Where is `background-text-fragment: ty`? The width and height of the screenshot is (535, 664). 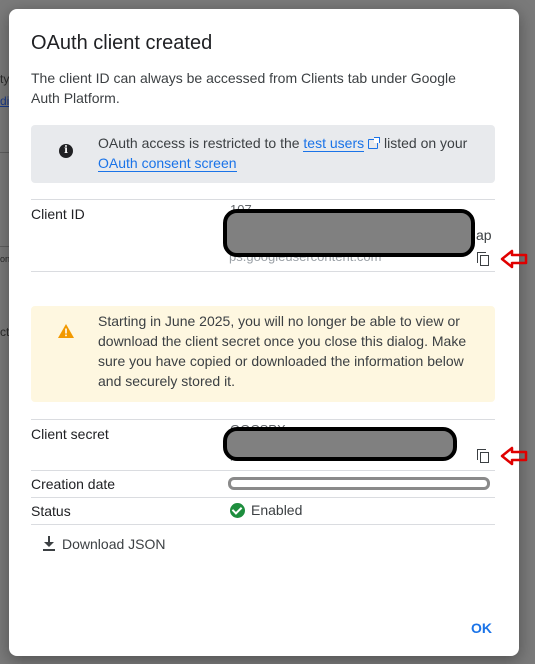
background-text-fragment: ty is located at coordinates (5, 79).